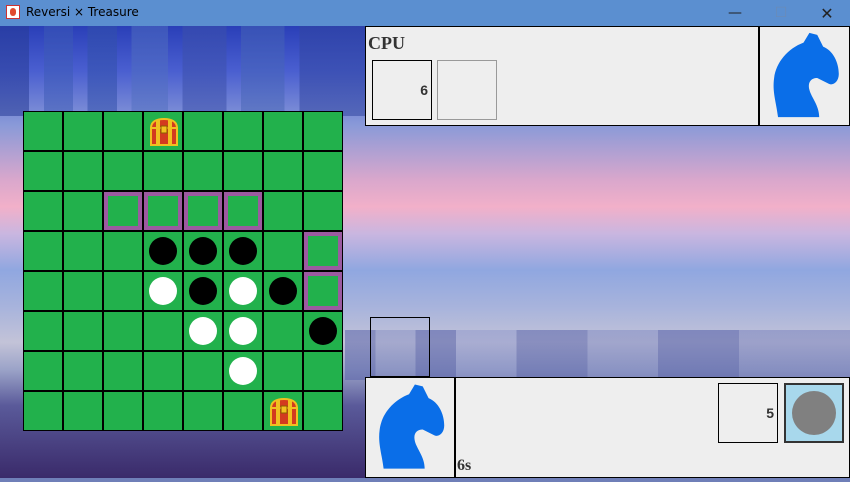  Describe the element at coordinates (735, 13) in the screenshot. I see `minimize-button: —` at that location.